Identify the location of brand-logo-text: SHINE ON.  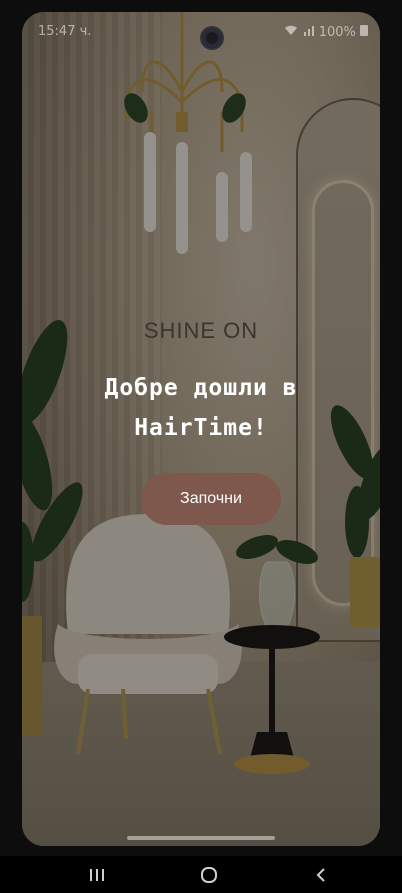
(201, 330).